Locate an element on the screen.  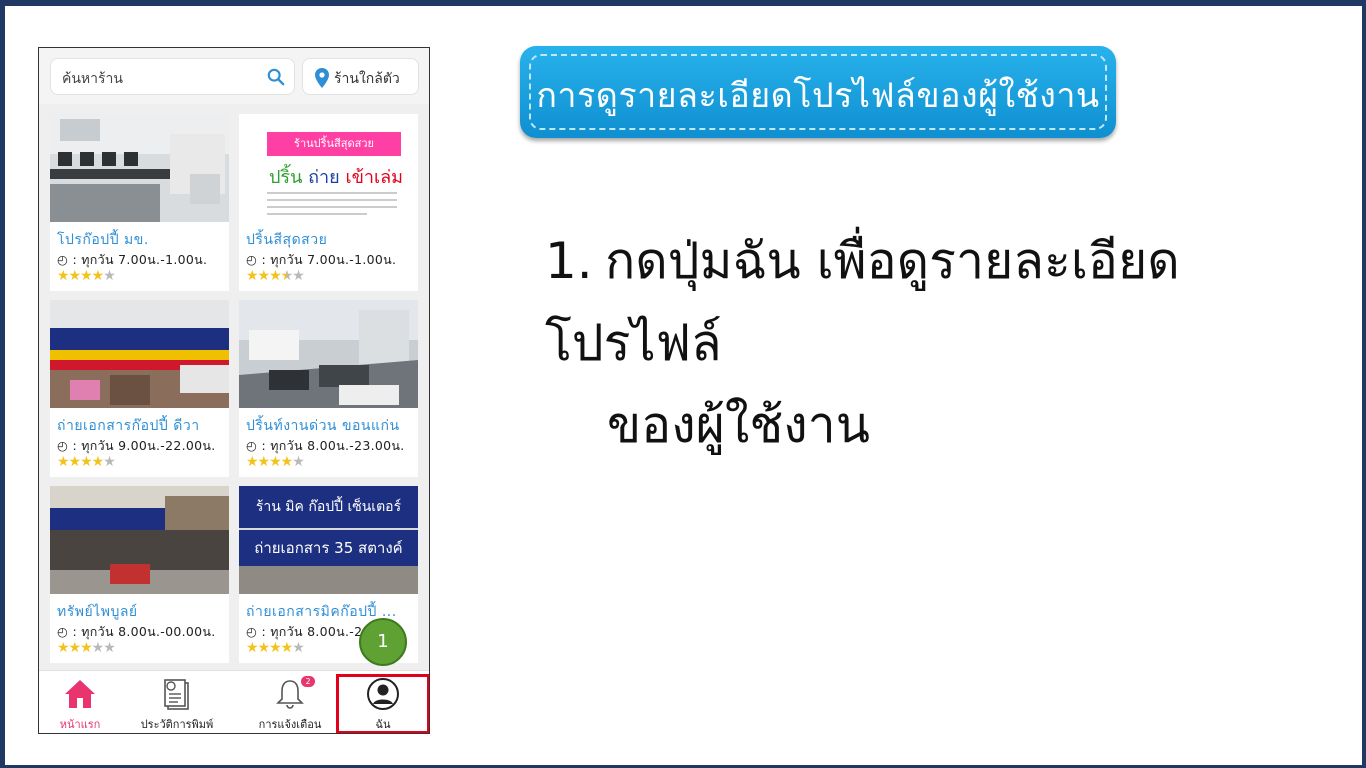
title-banner: การดูรายละเอียดโปรไฟล์ของผู้ใช้งาน is located at coordinates (818, 92).